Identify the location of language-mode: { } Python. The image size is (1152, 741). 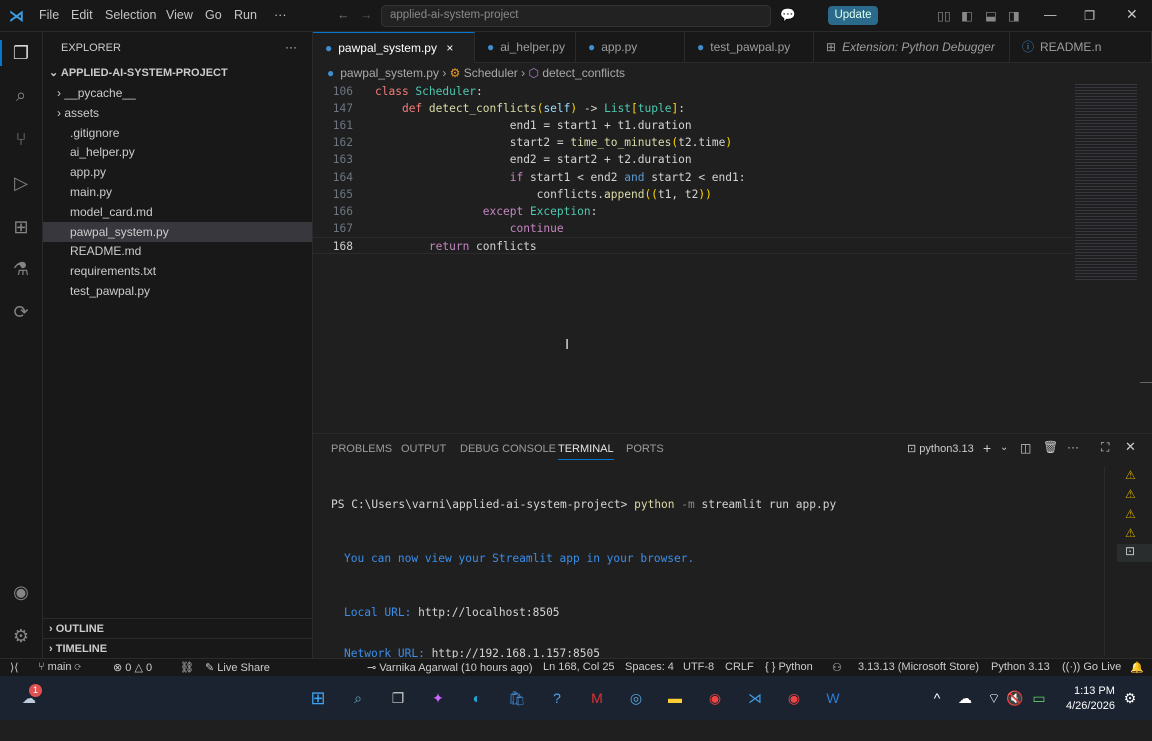
(789, 667).